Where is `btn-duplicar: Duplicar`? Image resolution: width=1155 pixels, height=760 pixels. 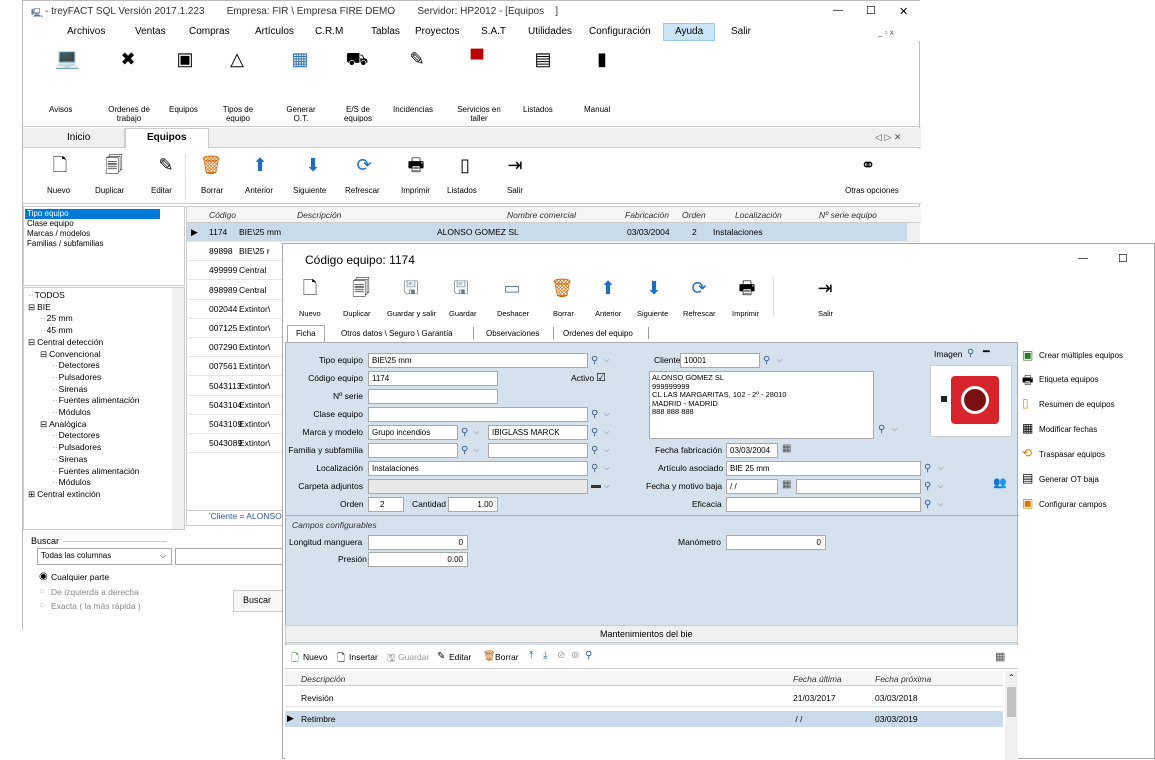 btn-duplicar: Duplicar is located at coordinates (109, 190).